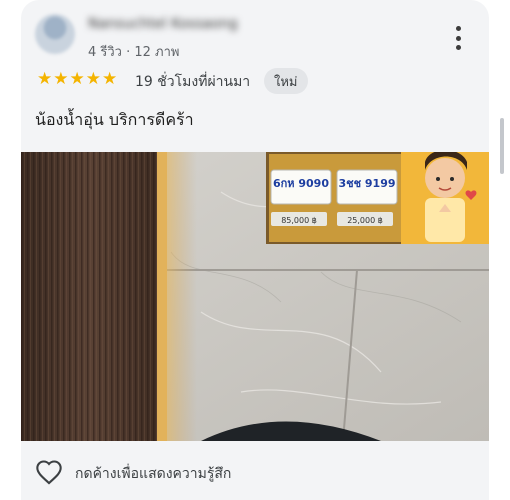 The height and width of the screenshot is (500, 510). I want to click on scrollbar, so click(502, 146).